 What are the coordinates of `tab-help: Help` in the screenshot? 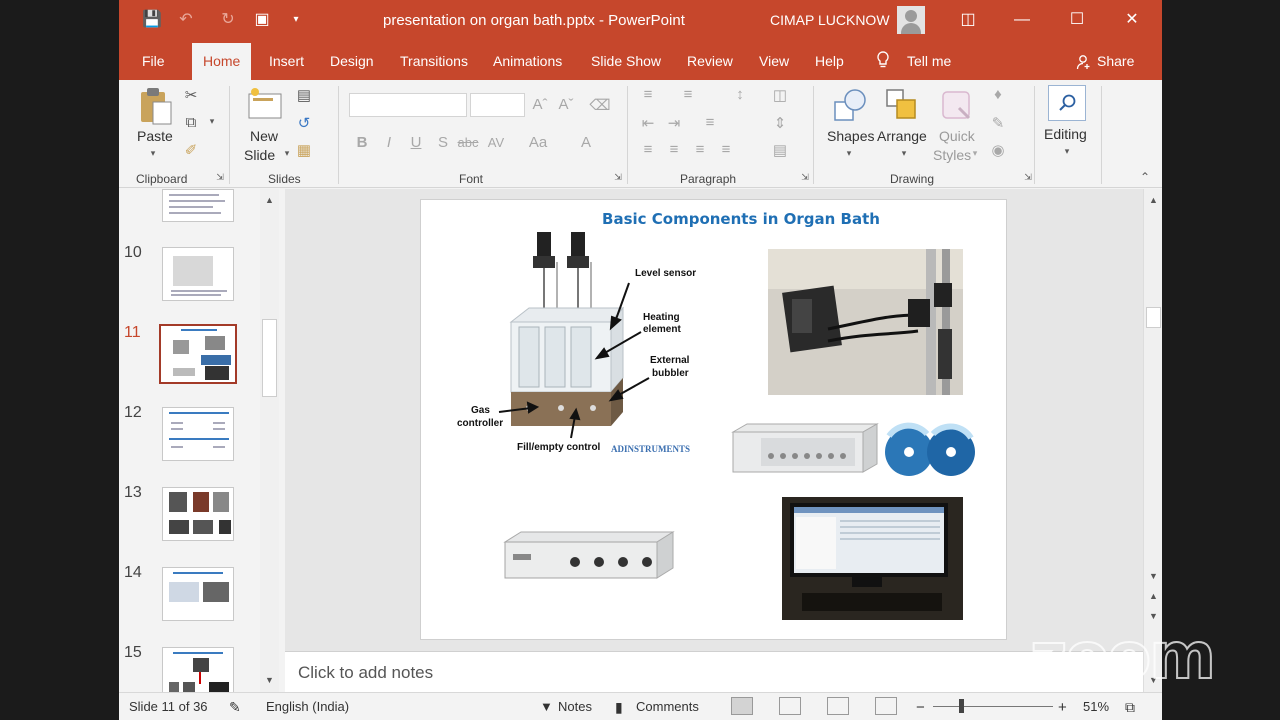 It's located at (829, 61).